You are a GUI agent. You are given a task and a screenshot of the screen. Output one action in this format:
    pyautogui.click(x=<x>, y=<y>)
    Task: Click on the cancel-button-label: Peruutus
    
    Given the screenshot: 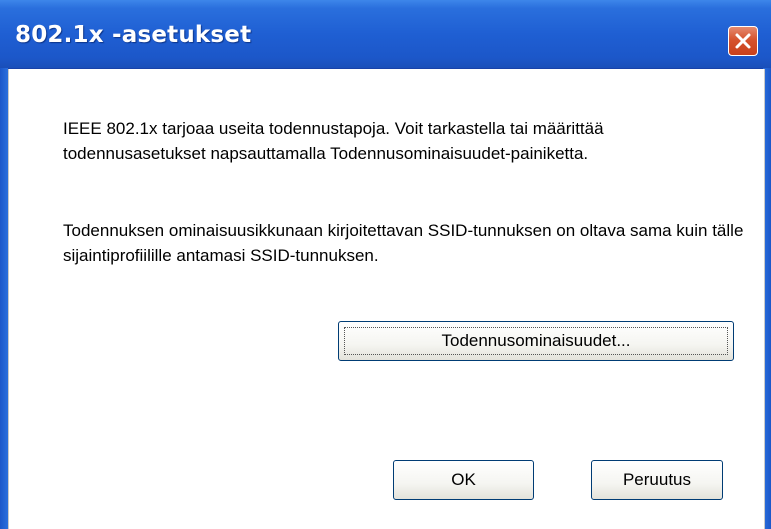 What is the action you would take?
    pyautogui.click(x=657, y=479)
    